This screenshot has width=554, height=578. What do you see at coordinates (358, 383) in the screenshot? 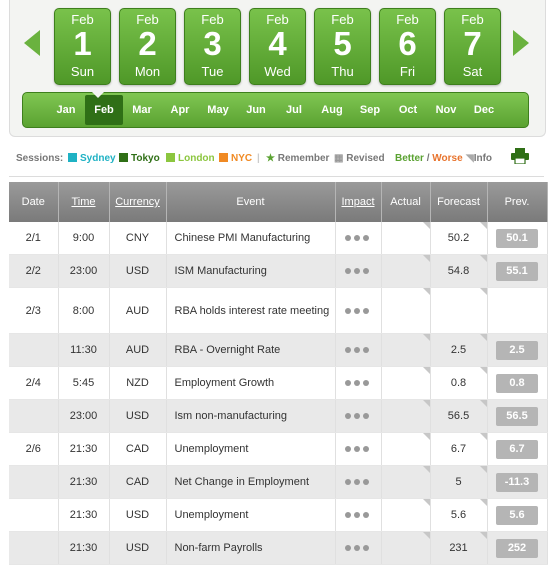
I see `cell-impact` at bounding box center [358, 383].